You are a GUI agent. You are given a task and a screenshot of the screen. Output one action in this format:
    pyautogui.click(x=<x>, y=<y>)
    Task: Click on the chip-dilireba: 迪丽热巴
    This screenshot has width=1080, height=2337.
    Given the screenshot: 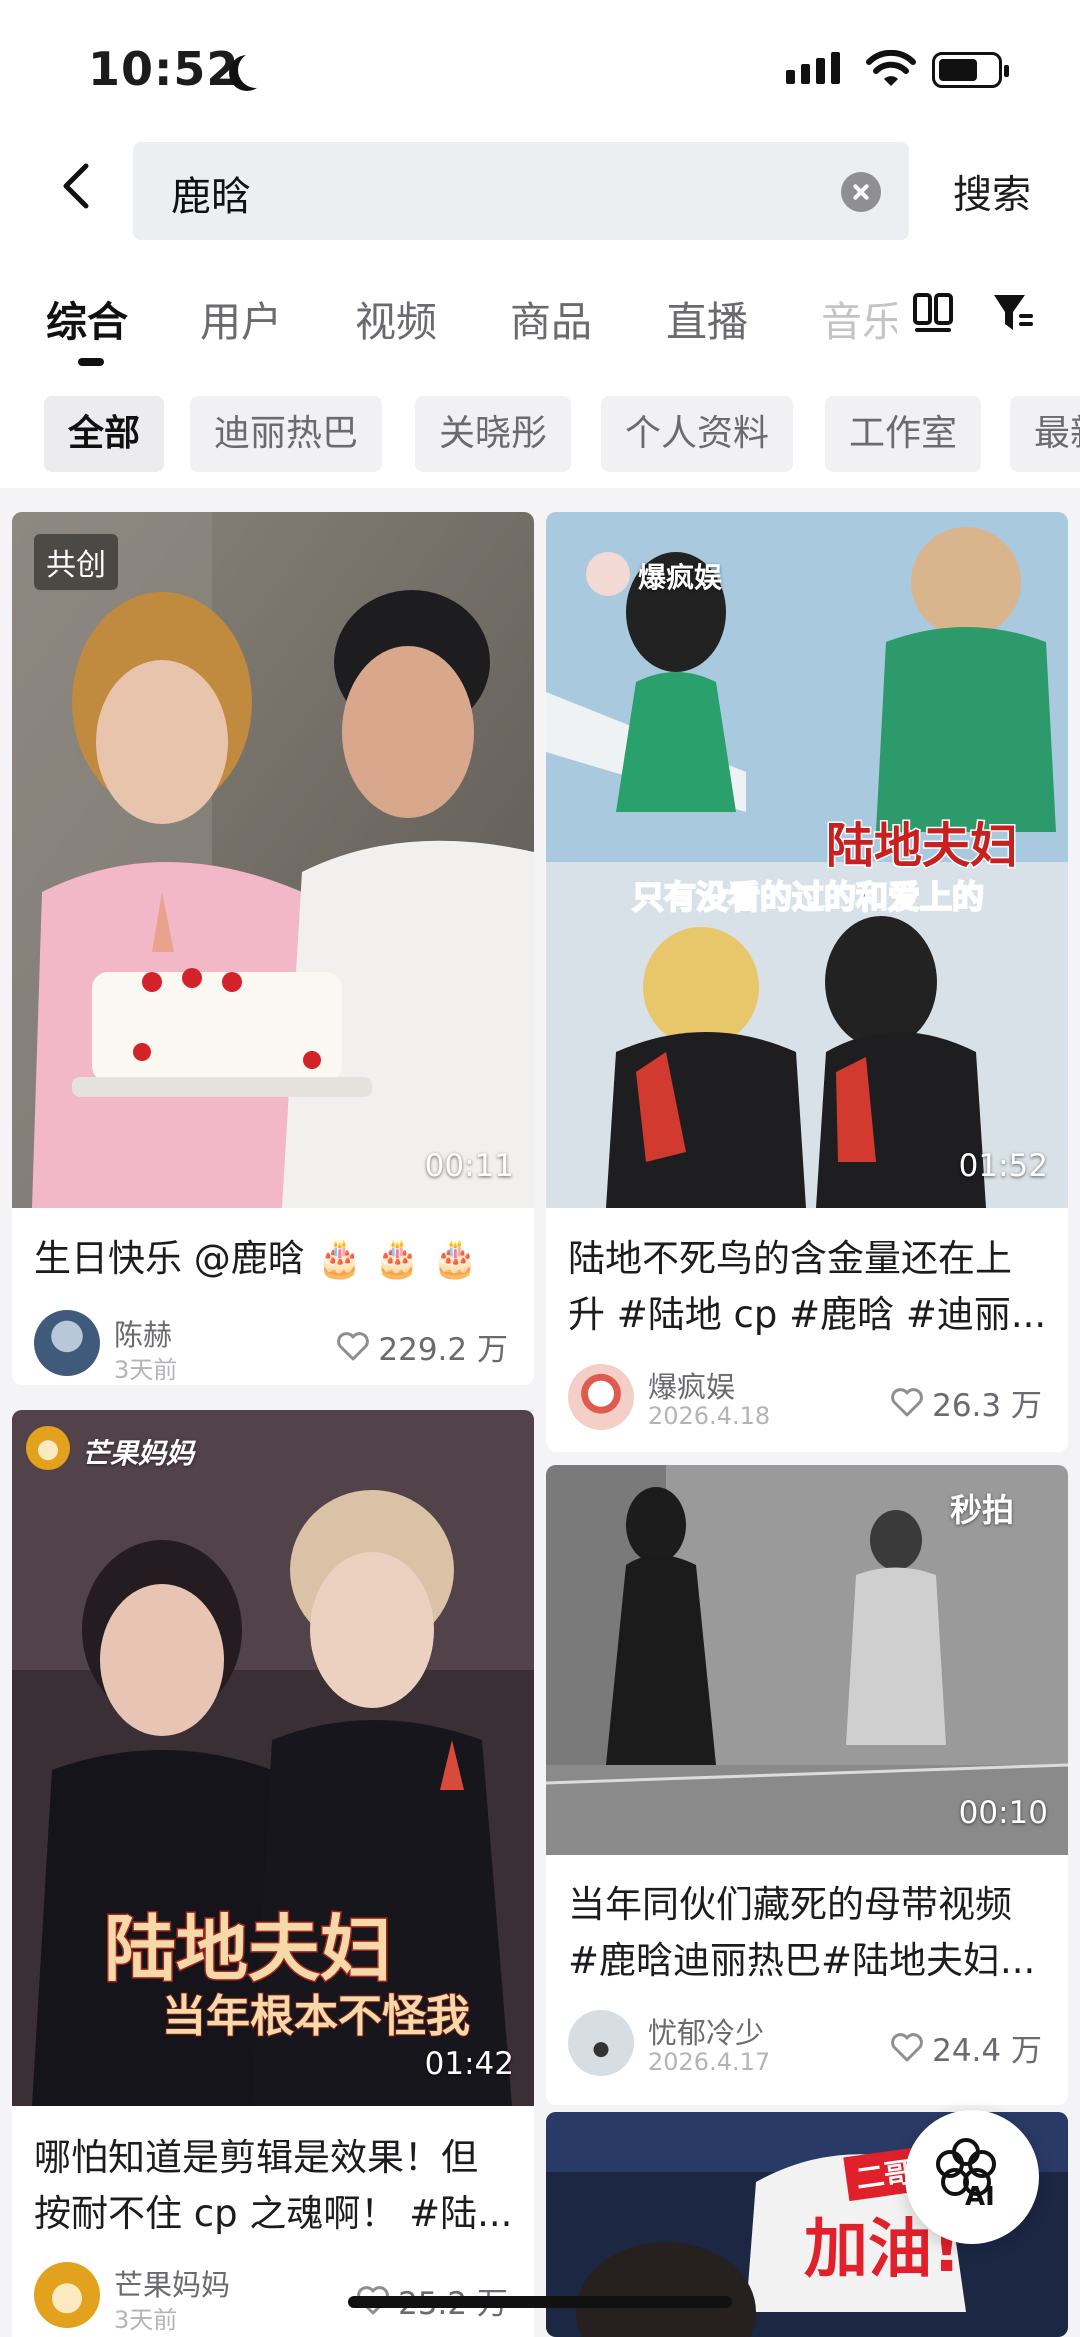 What is the action you would take?
    pyautogui.click(x=286, y=434)
    